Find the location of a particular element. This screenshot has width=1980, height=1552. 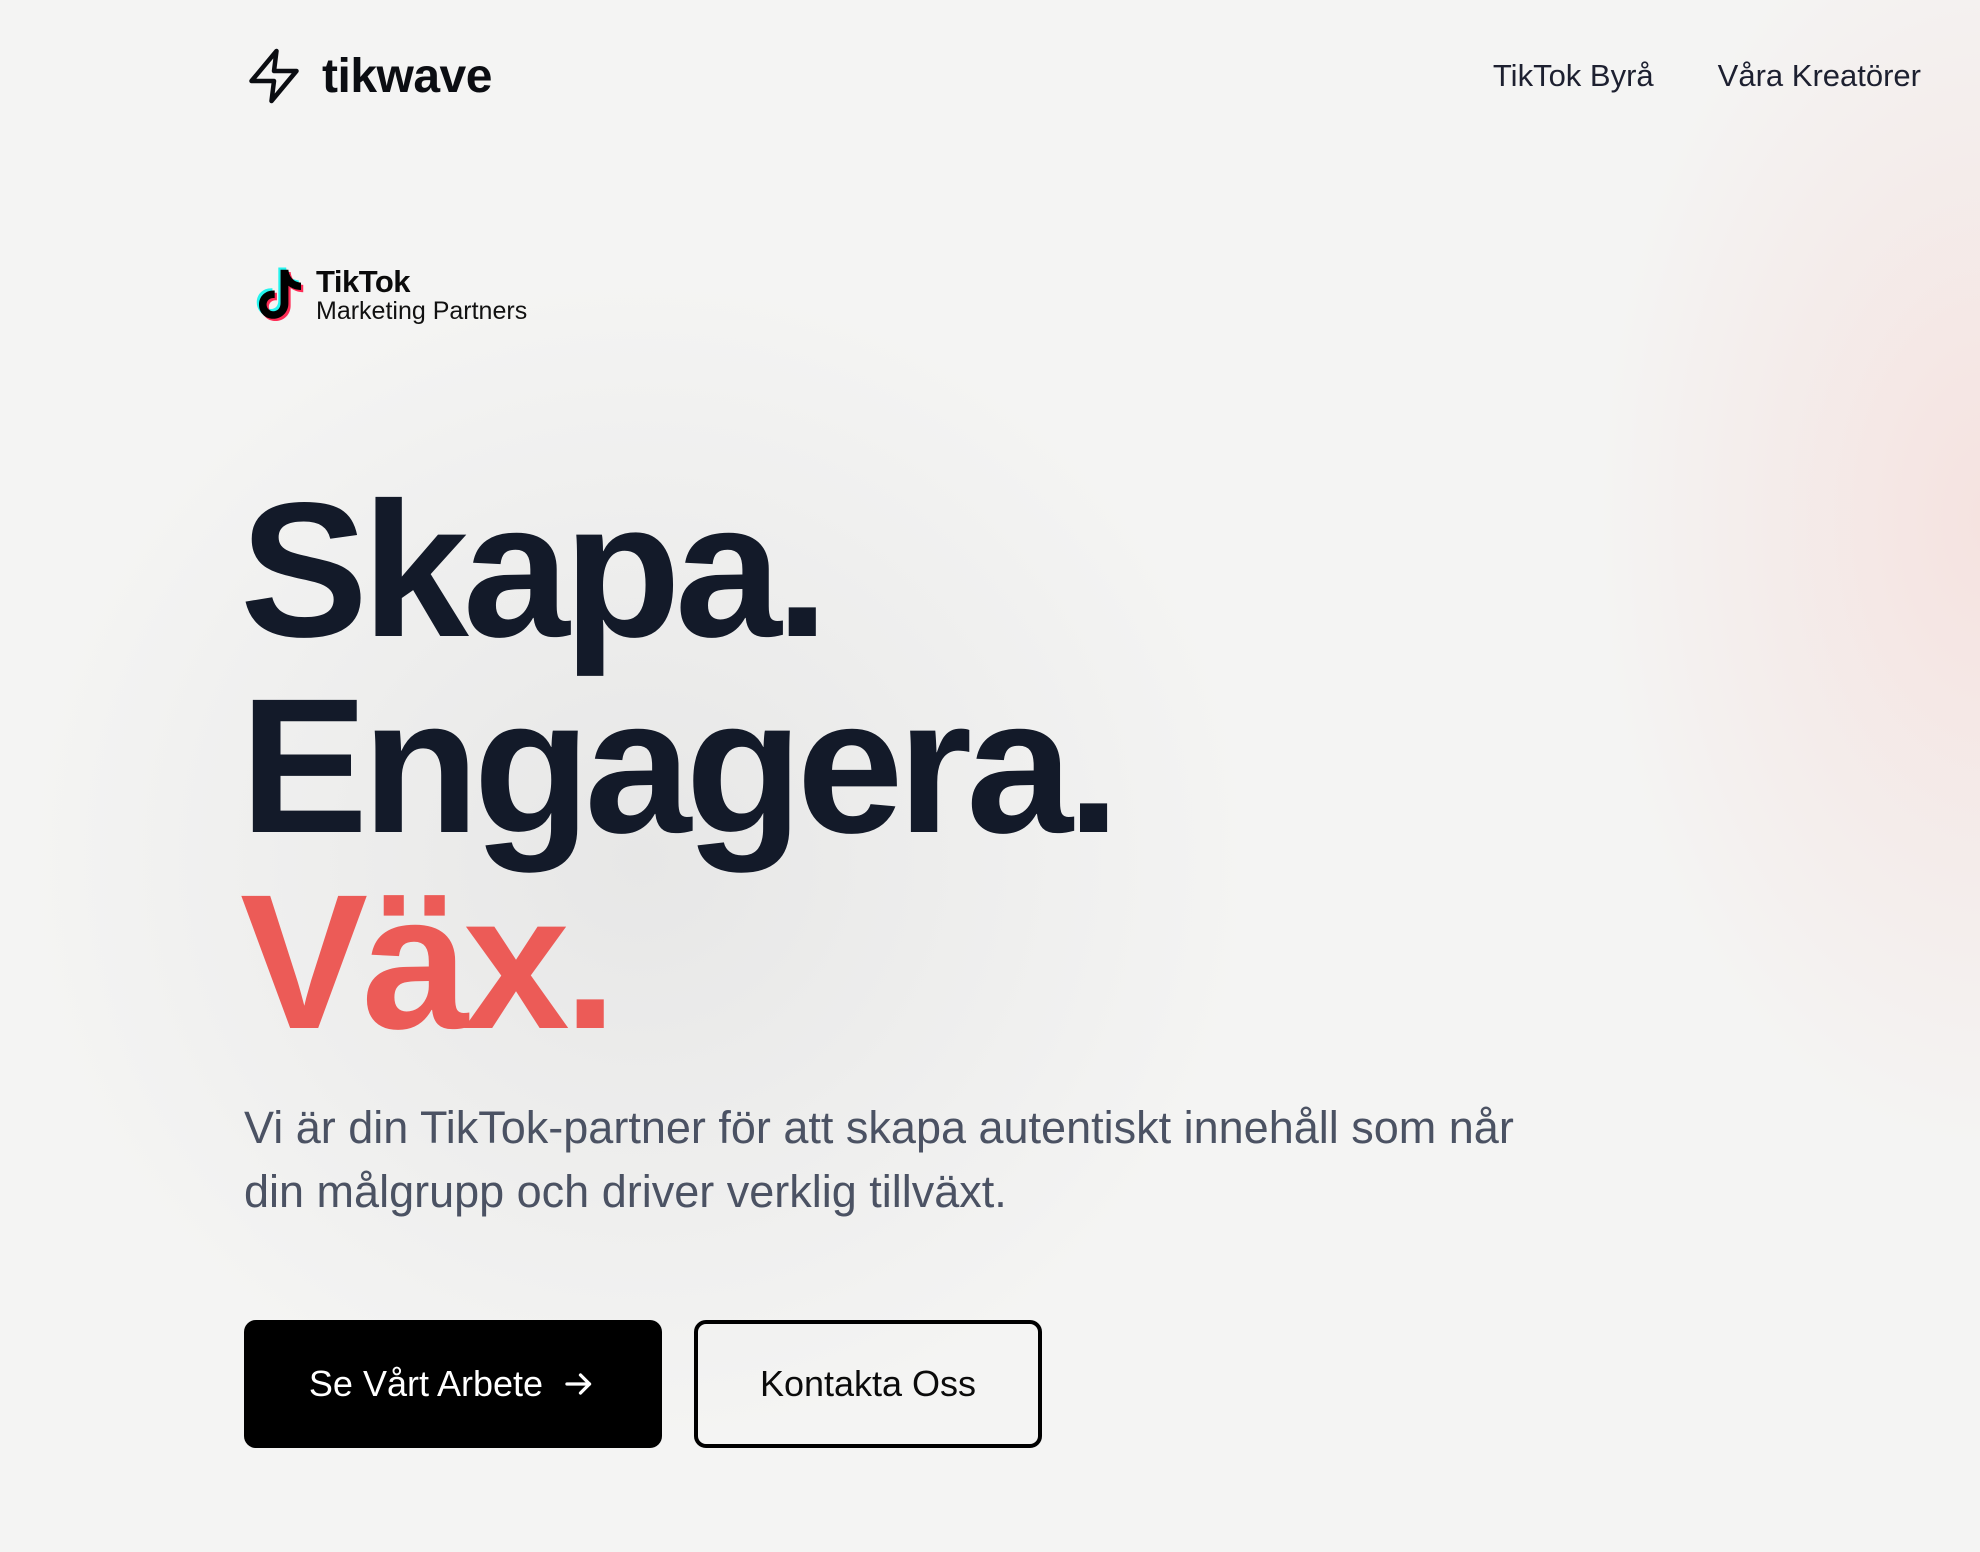

partner-text: TikTok Marketing Partners is located at coordinates (421, 295).